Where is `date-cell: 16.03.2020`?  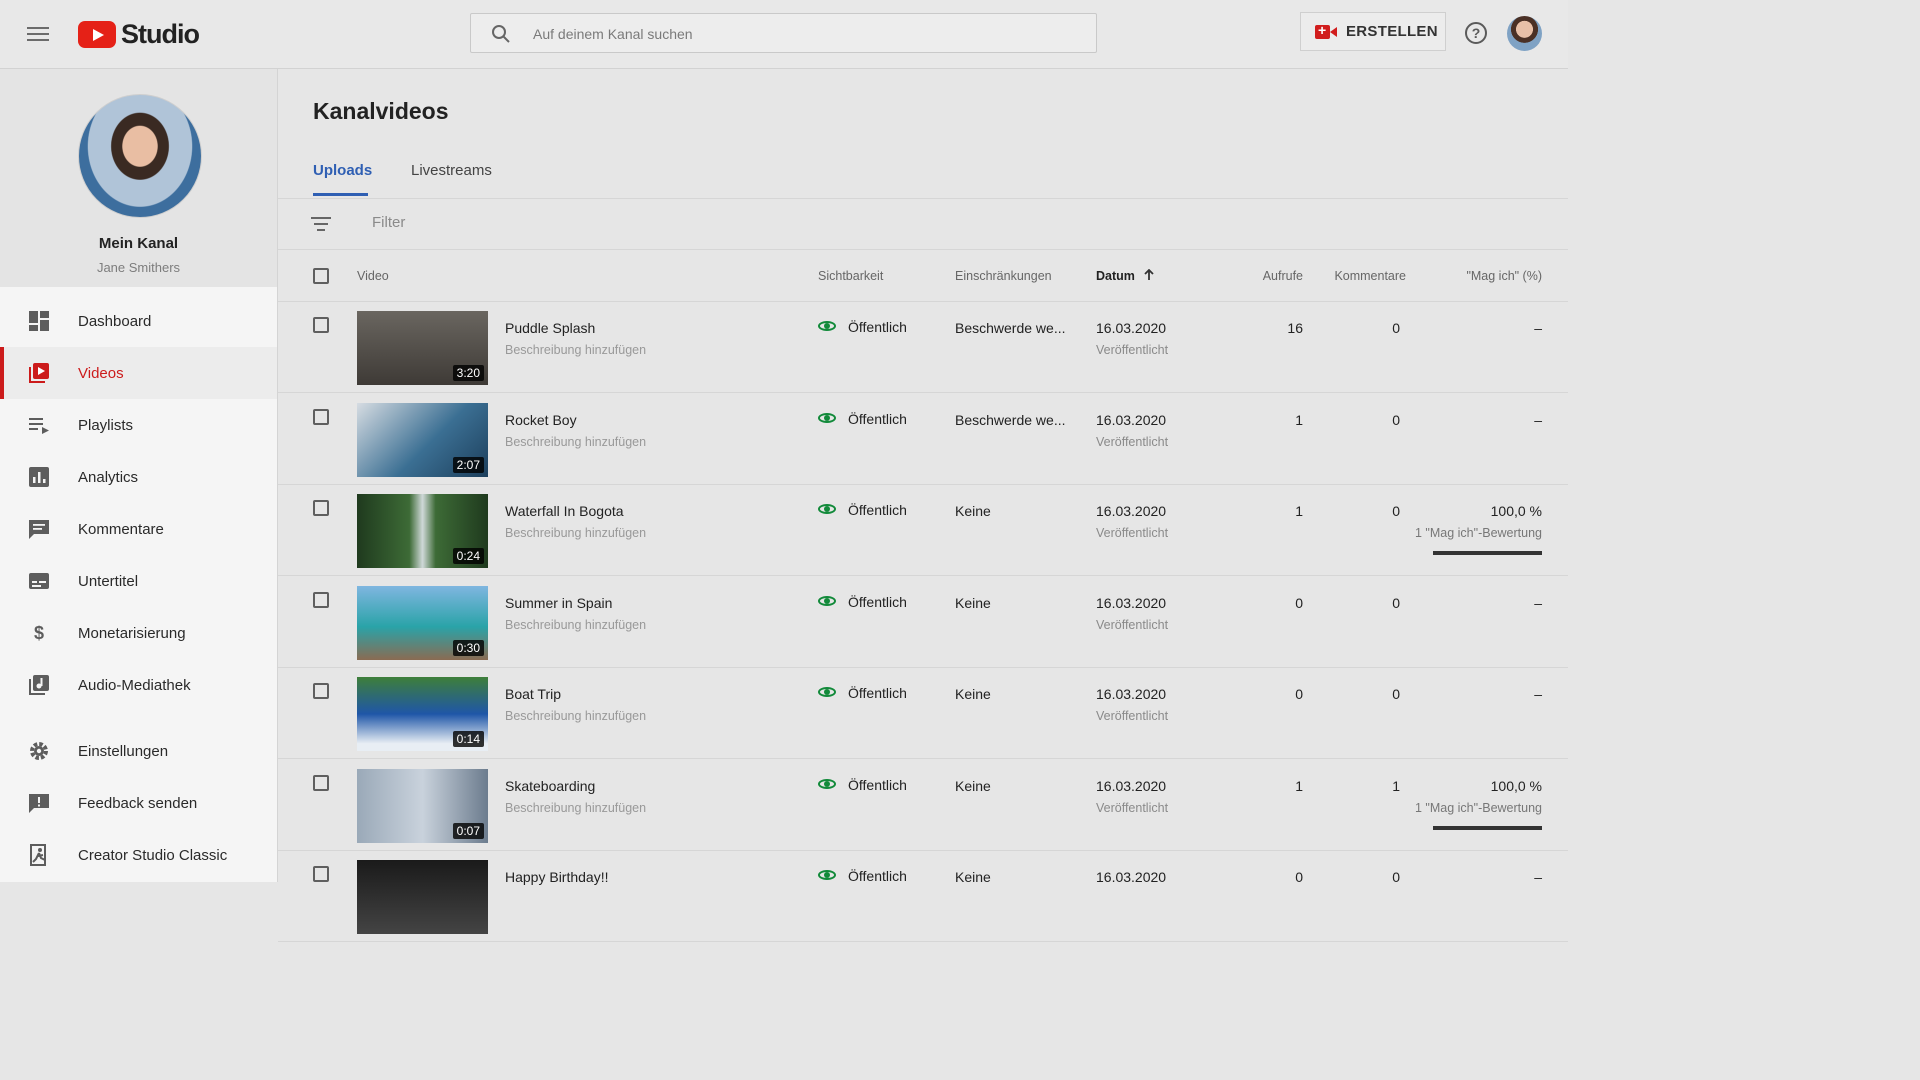
date-cell: 16.03.2020 is located at coordinates (1131, 785).